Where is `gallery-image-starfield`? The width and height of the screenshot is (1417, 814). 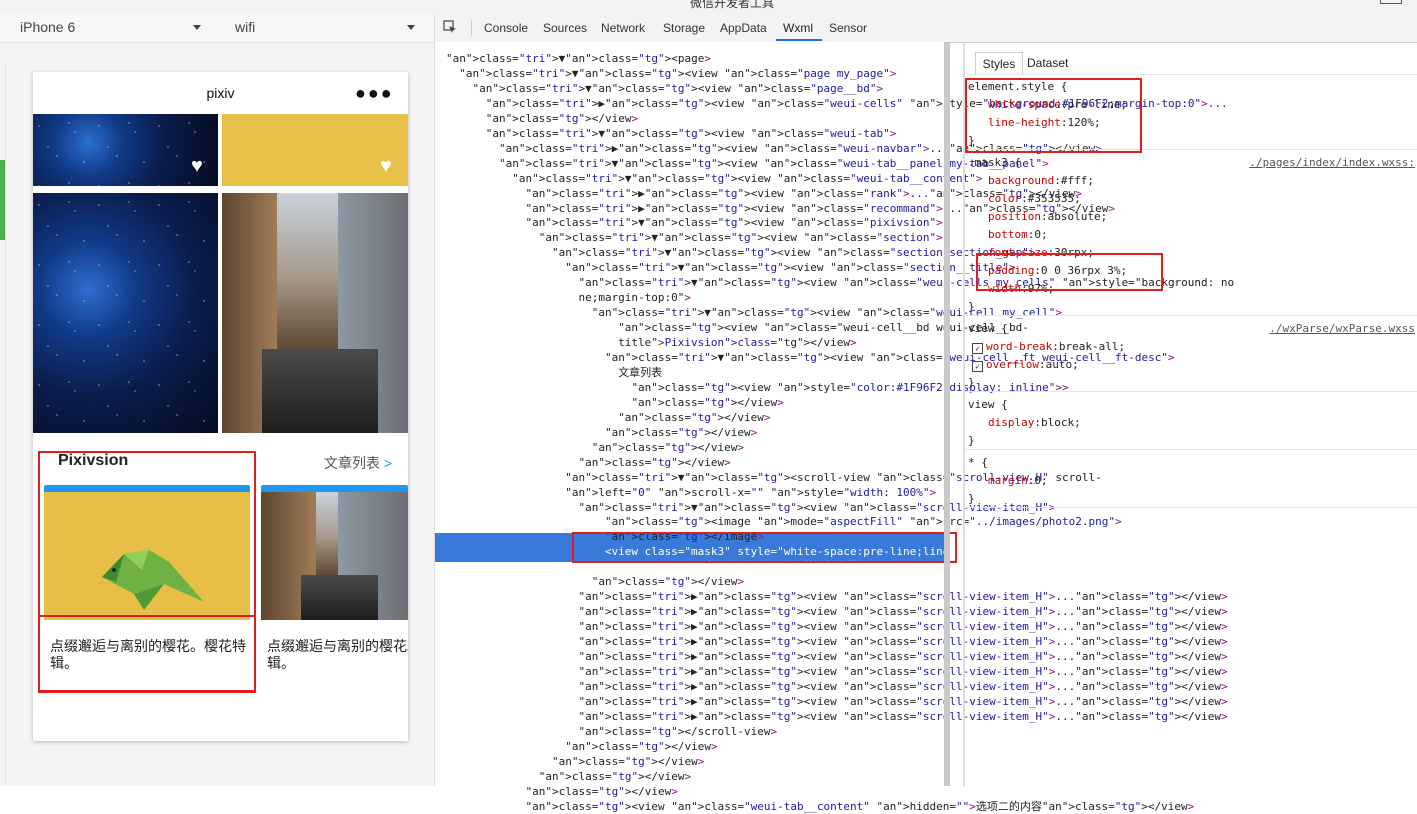 gallery-image-starfield is located at coordinates (125, 313).